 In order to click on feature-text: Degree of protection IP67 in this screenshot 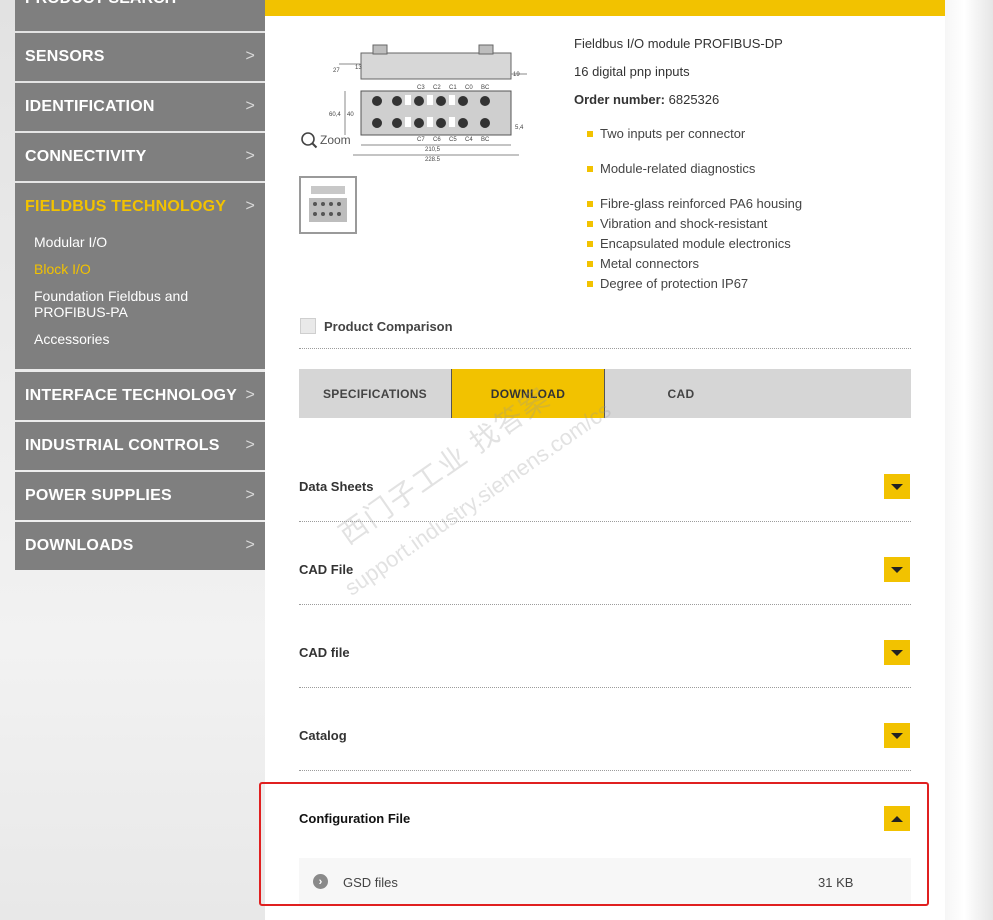, I will do `click(674, 283)`.